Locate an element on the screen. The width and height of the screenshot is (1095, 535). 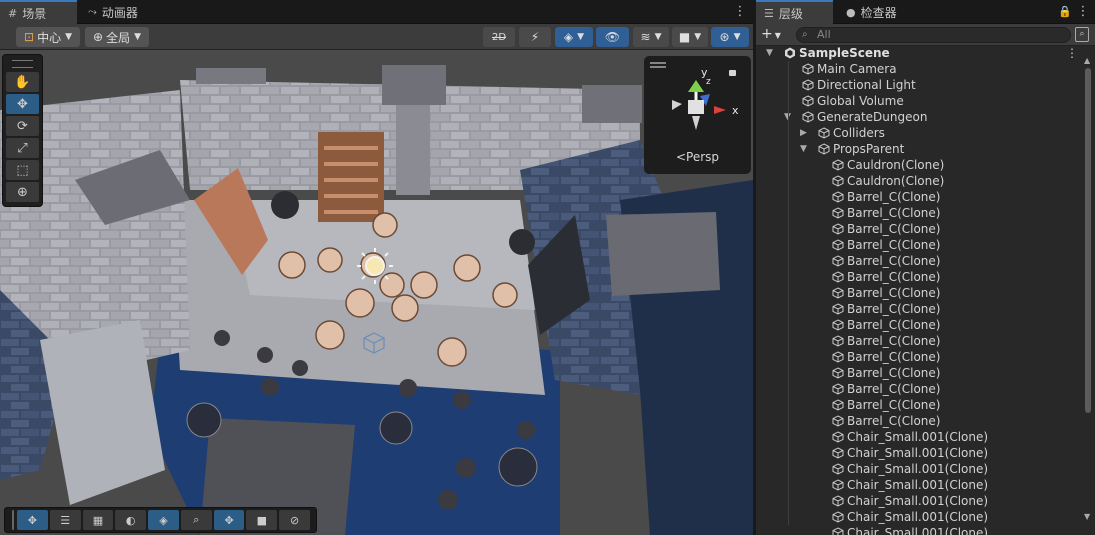
hierarchy-row: ▼ PropsParent is located at coordinates (919, 149).